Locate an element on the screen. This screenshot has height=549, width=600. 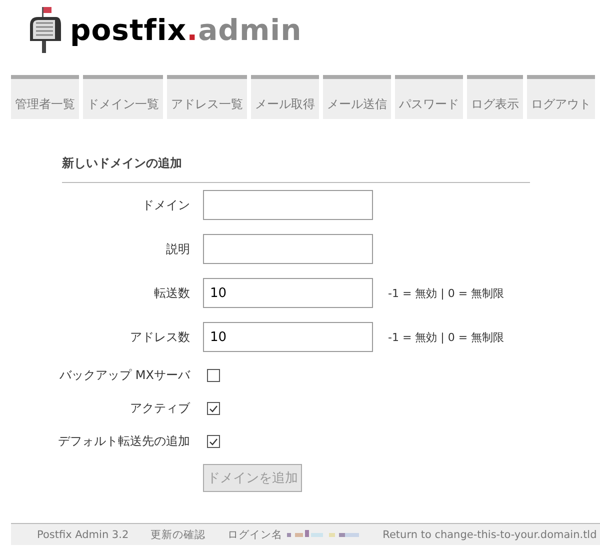
footer-link: Return to change-this-to-your.domain.tld is located at coordinates (486, 534).